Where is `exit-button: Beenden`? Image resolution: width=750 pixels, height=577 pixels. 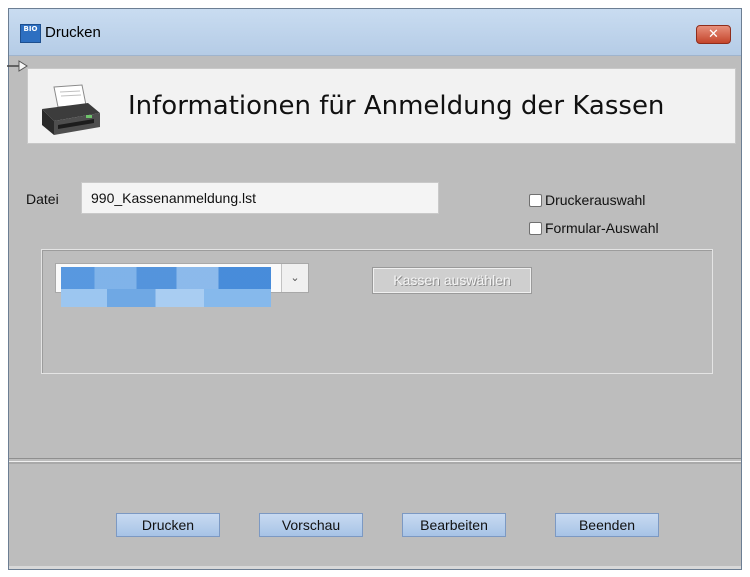 exit-button: Beenden is located at coordinates (607, 525).